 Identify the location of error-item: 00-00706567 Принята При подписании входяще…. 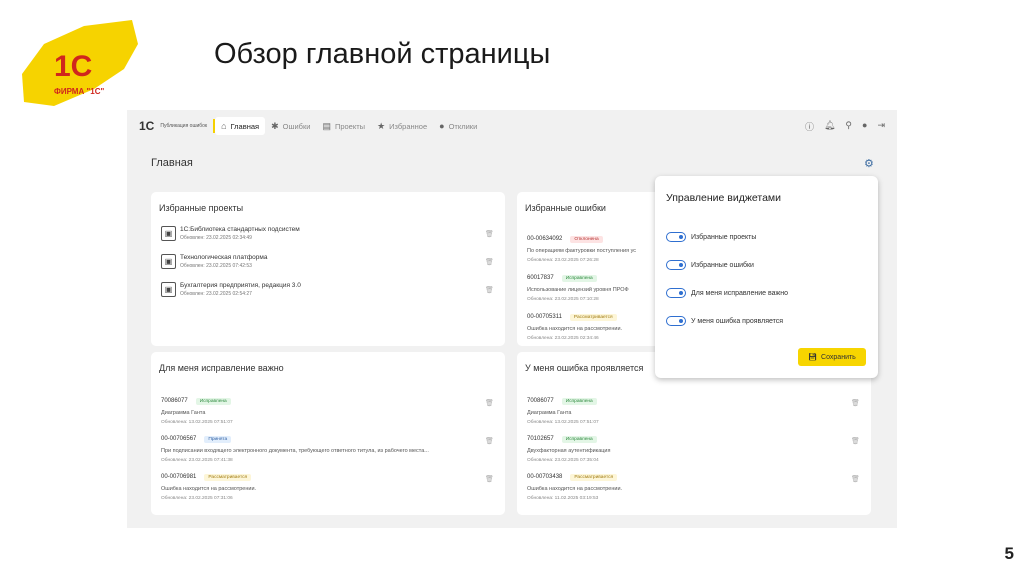
(326, 445).